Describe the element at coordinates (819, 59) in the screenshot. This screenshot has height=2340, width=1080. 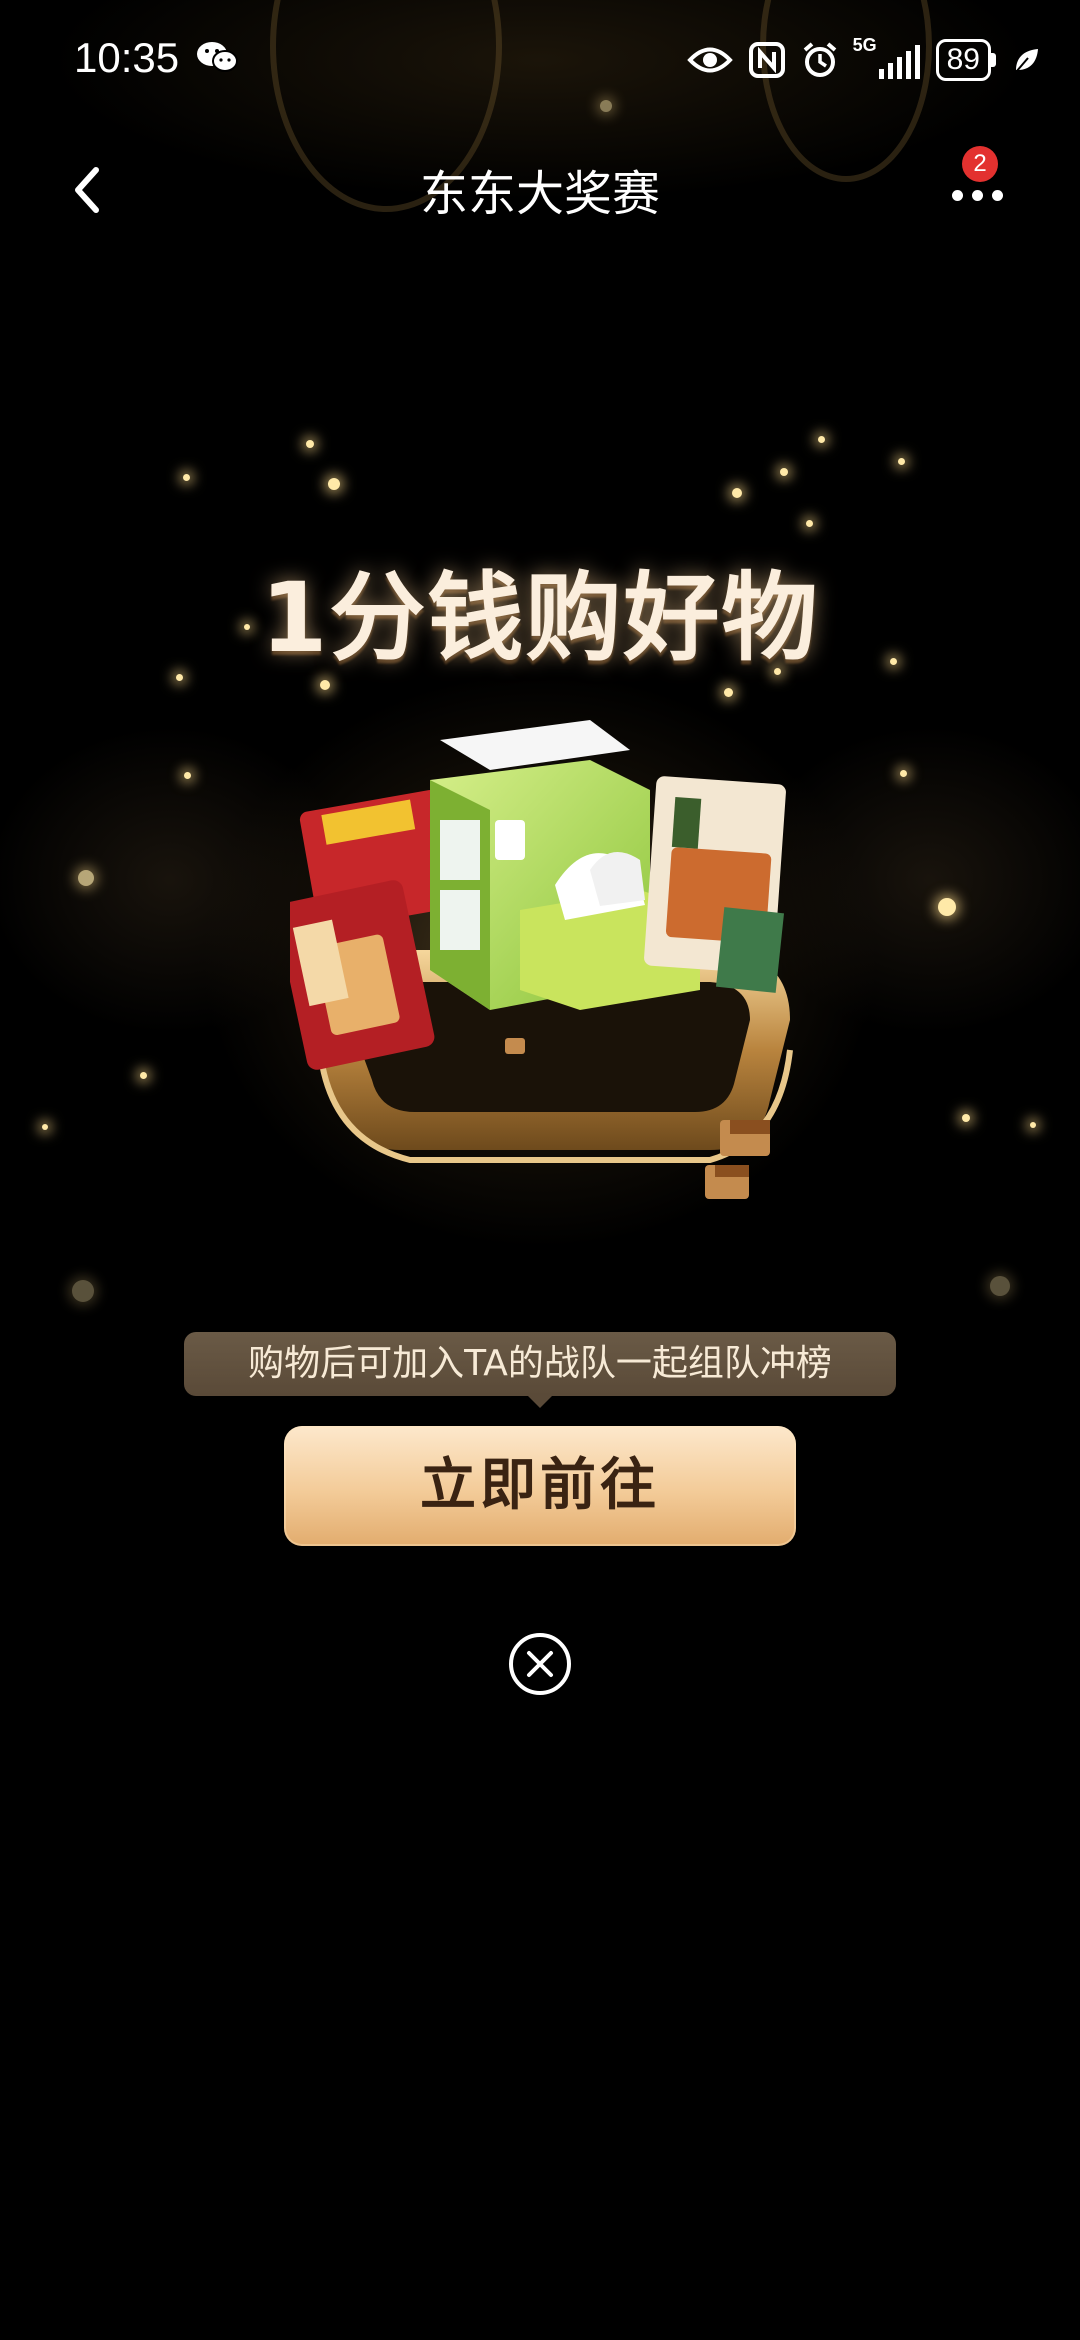
I see `alarm-icon` at that location.